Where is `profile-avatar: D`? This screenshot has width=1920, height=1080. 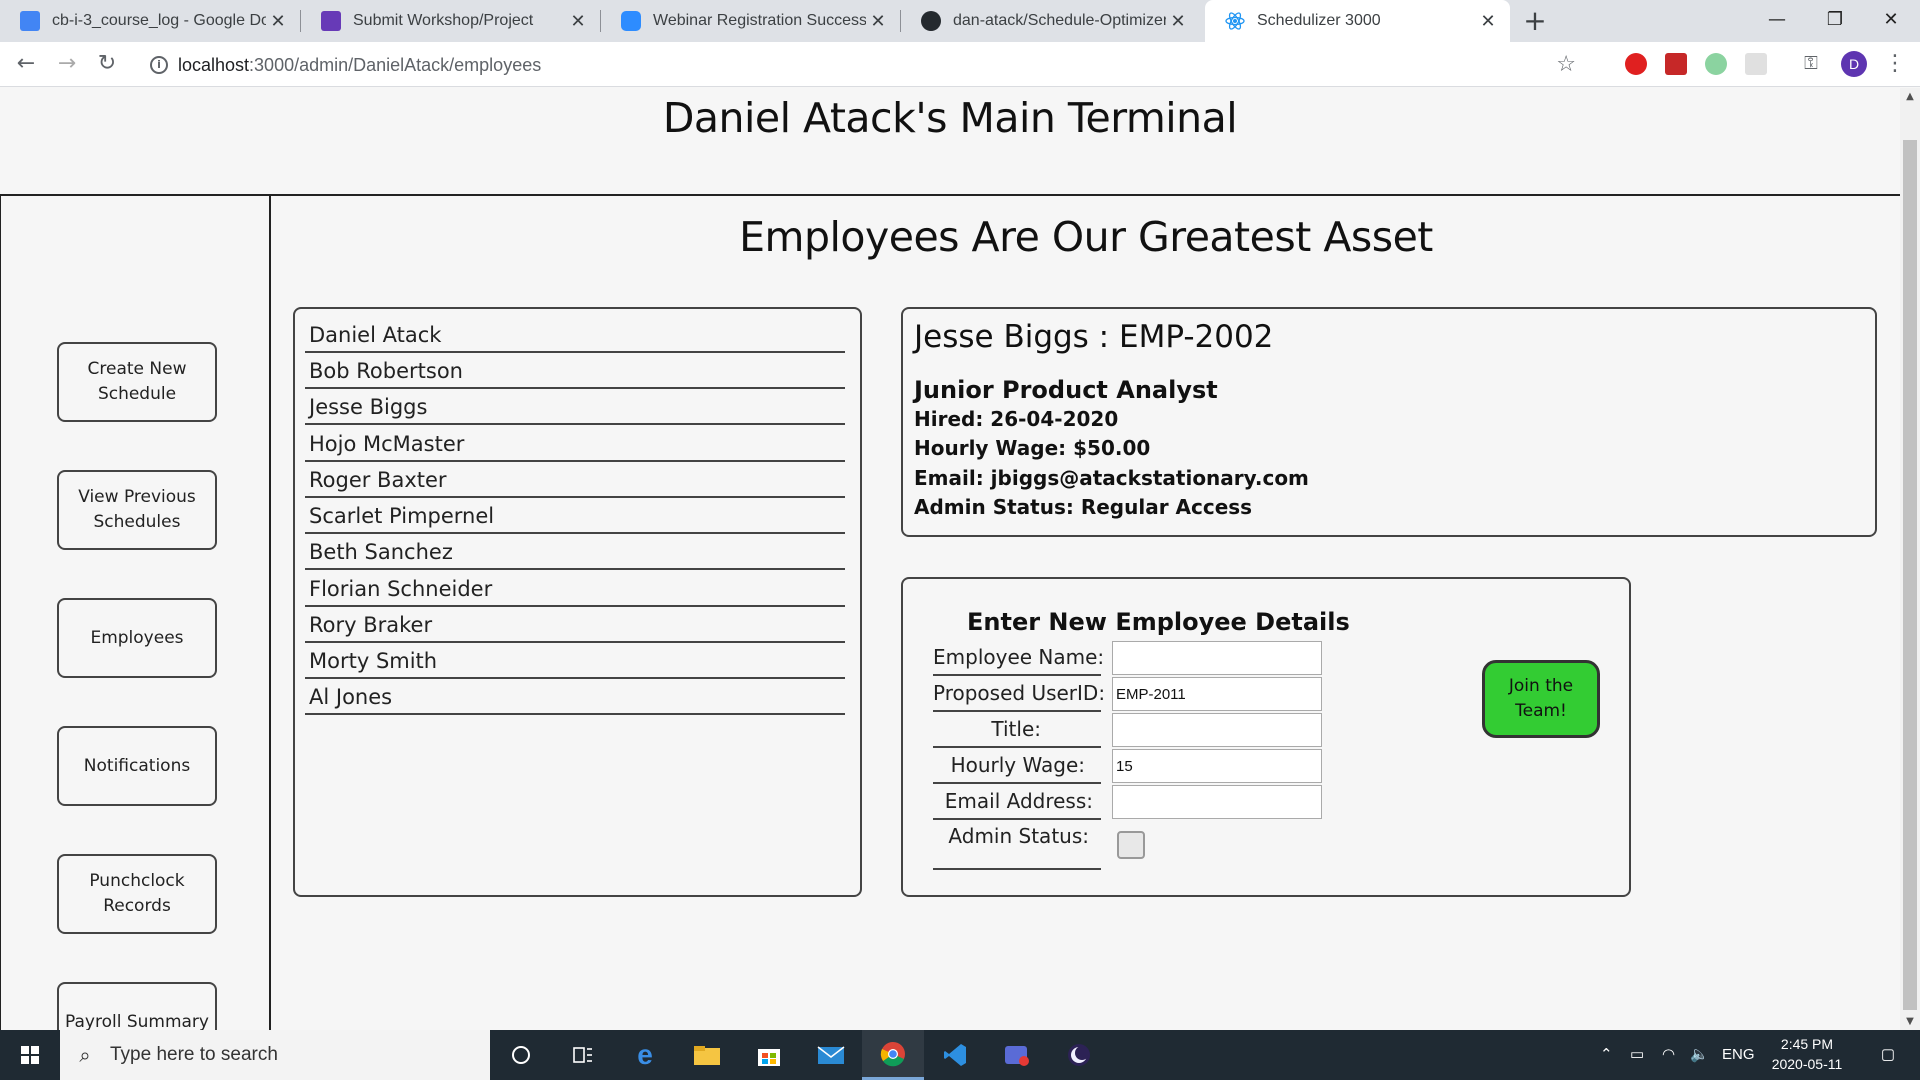
profile-avatar: D is located at coordinates (1854, 64).